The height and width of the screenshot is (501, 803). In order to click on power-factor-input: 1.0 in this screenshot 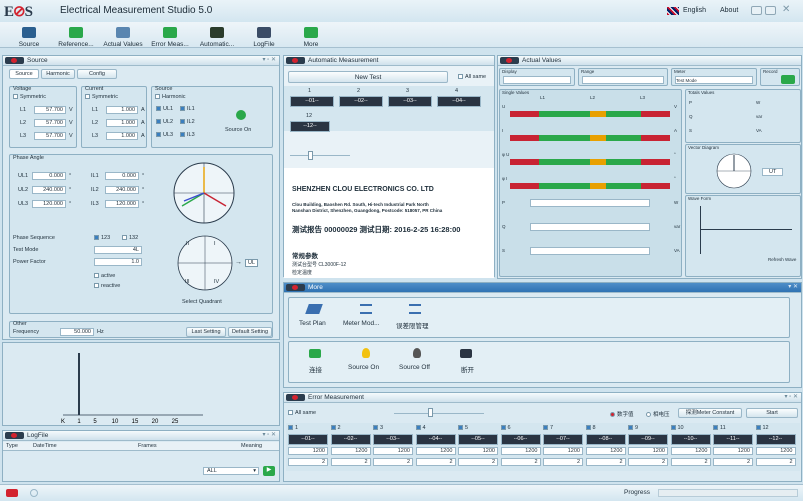, I will do `click(118, 262)`.